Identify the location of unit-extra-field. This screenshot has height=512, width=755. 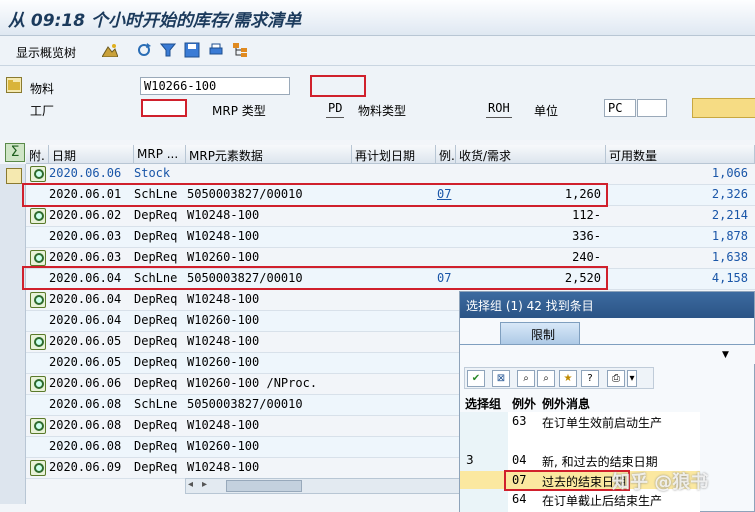
(652, 108).